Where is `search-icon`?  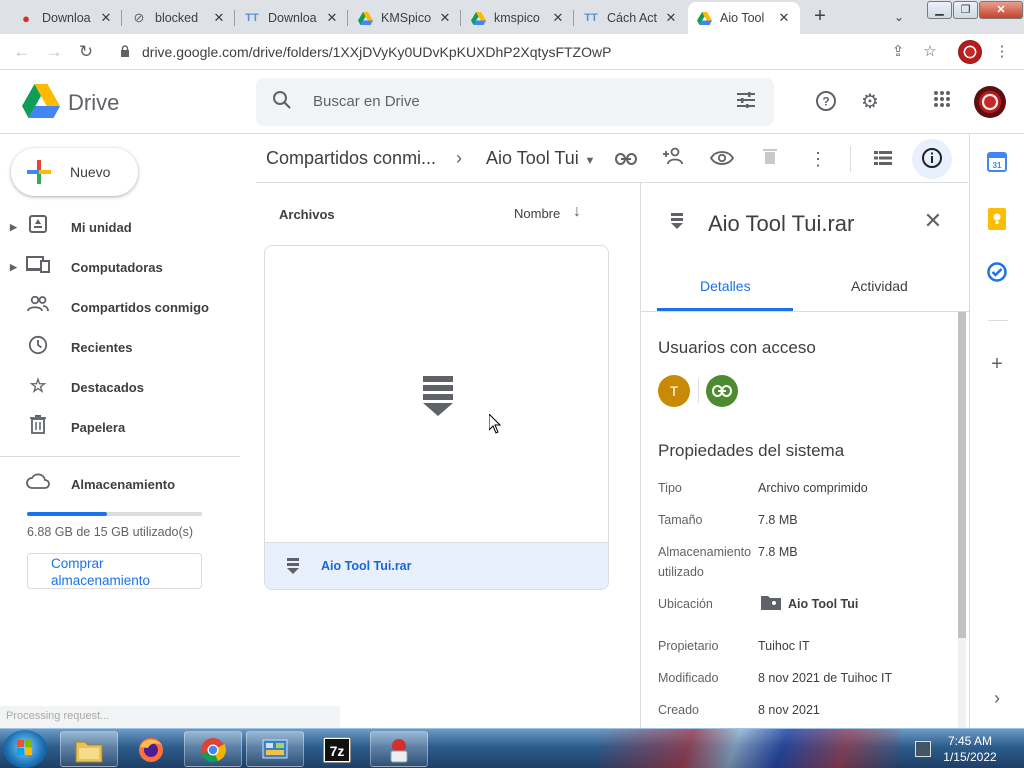 search-icon is located at coordinates (284, 102).